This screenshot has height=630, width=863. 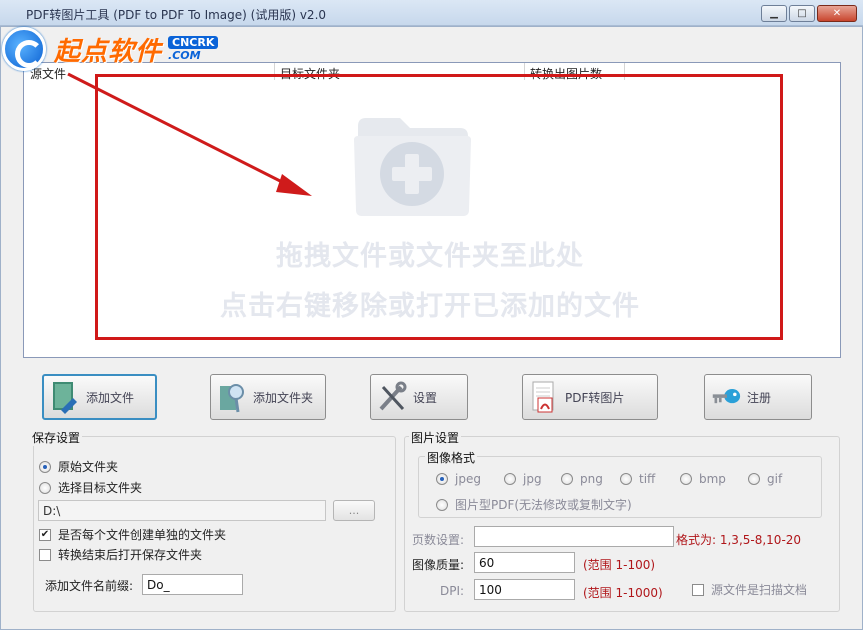 I want to click on register-label: 注册, so click(x=759, y=397).